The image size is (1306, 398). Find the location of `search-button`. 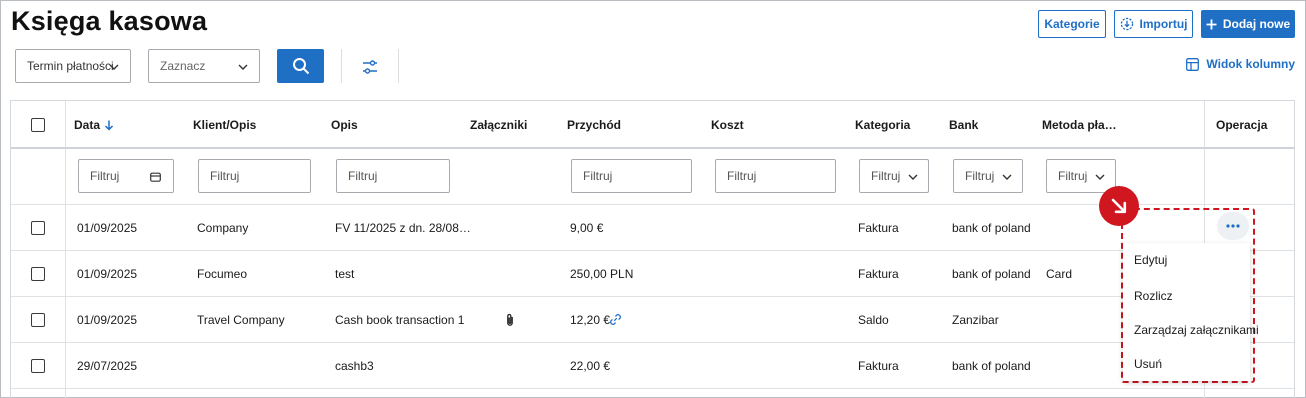

search-button is located at coordinates (300, 66).